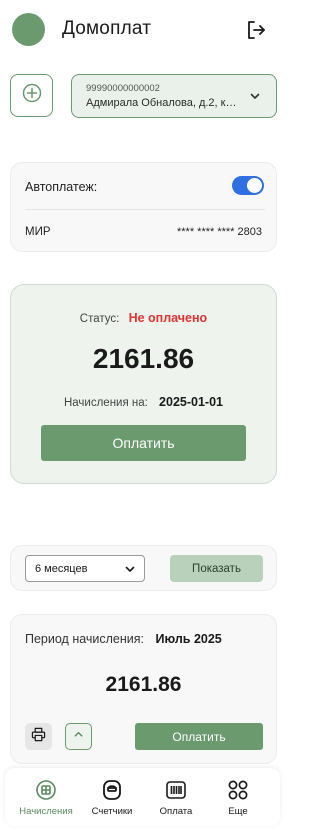  What do you see at coordinates (238, 790) in the screenshot?
I see `more-icon` at bounding box center [238, 790].